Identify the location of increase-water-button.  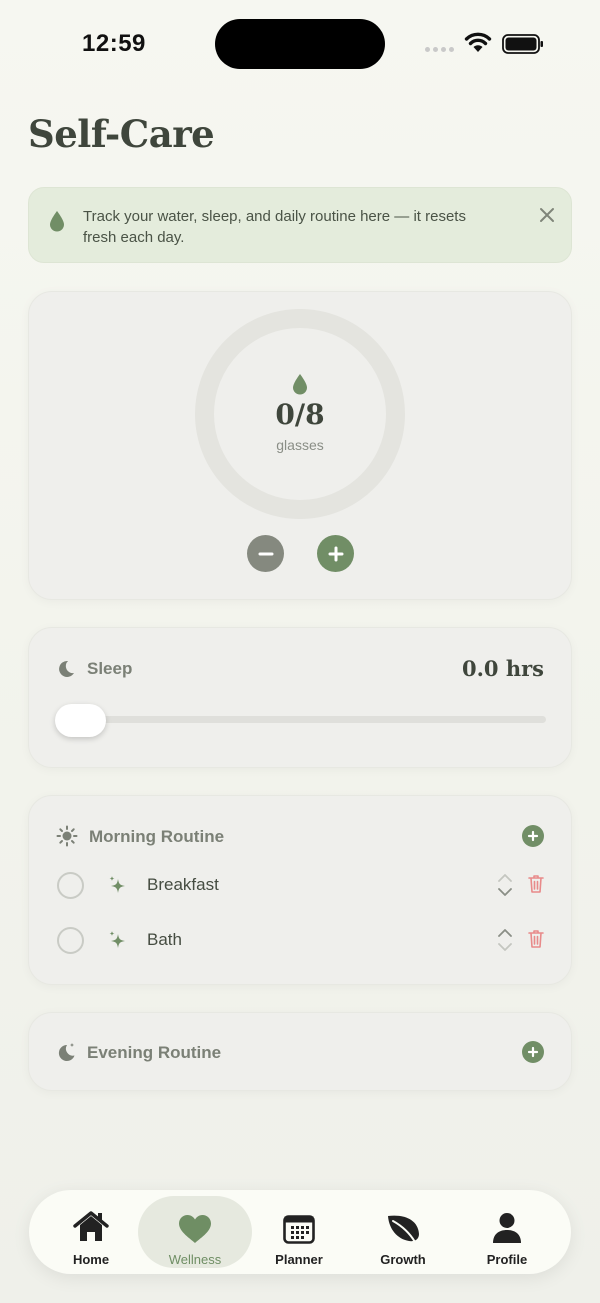
(335, 553).